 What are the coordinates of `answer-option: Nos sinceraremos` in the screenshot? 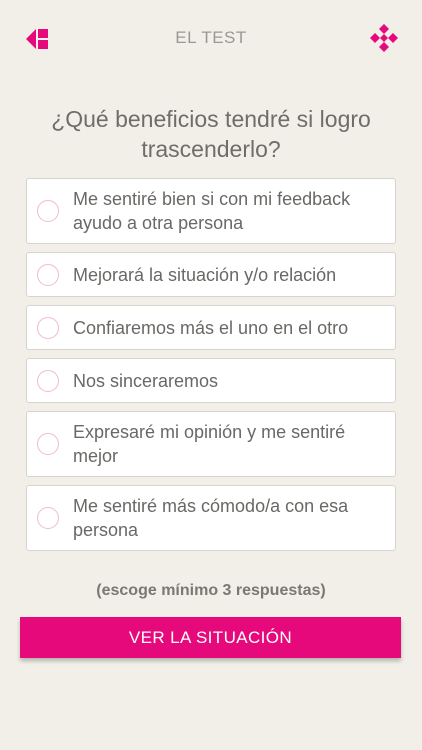 It's located at (211, 380).